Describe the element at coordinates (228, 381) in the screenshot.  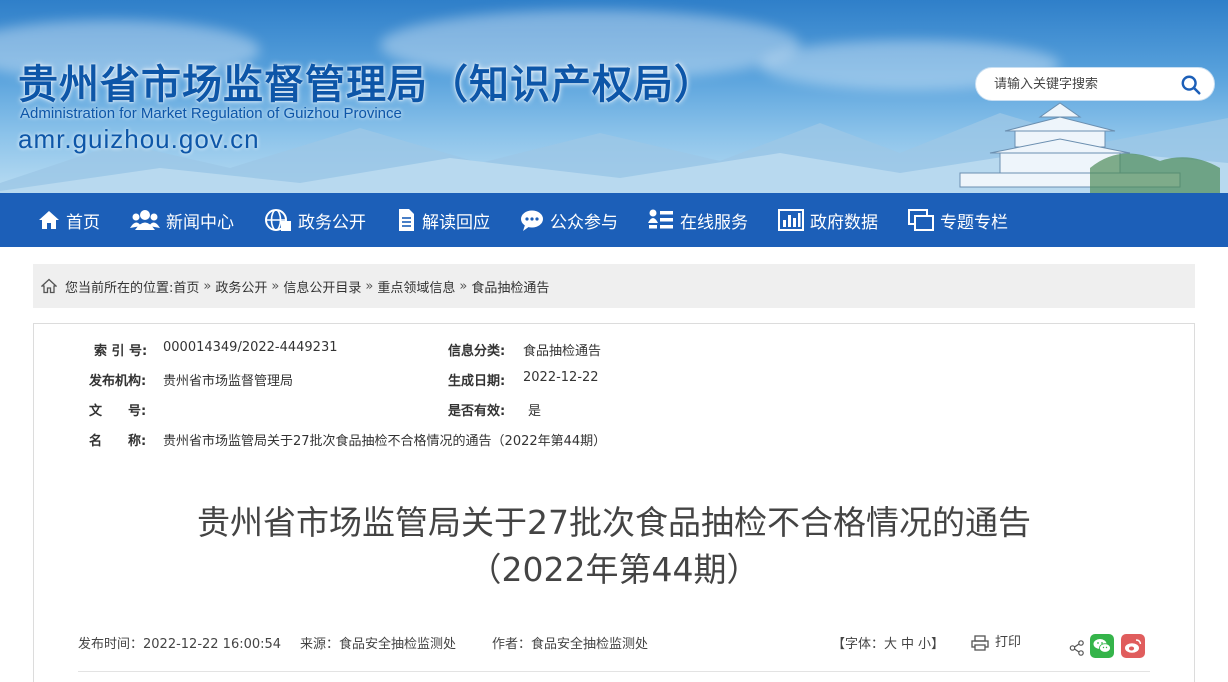
I see `publisher-value: 贵州省市场监督管理局` at that location.